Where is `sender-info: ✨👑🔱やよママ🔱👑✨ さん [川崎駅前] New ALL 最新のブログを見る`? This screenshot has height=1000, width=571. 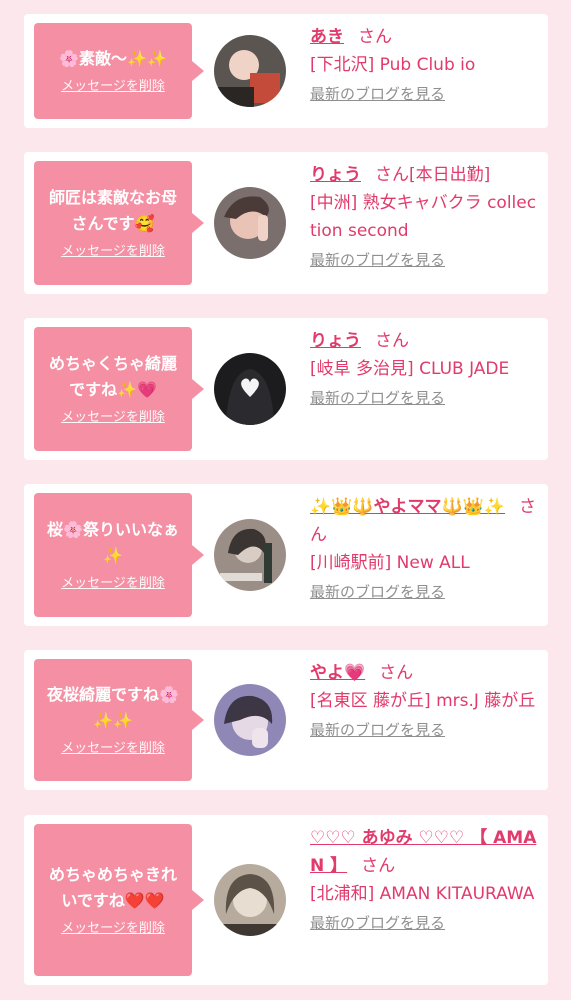 sender-info: ✨👑🔱やよママ🔱👑✨ さん [川崎駅前] New ALL 最新のブログを見る is located at coordinates (426, 548).